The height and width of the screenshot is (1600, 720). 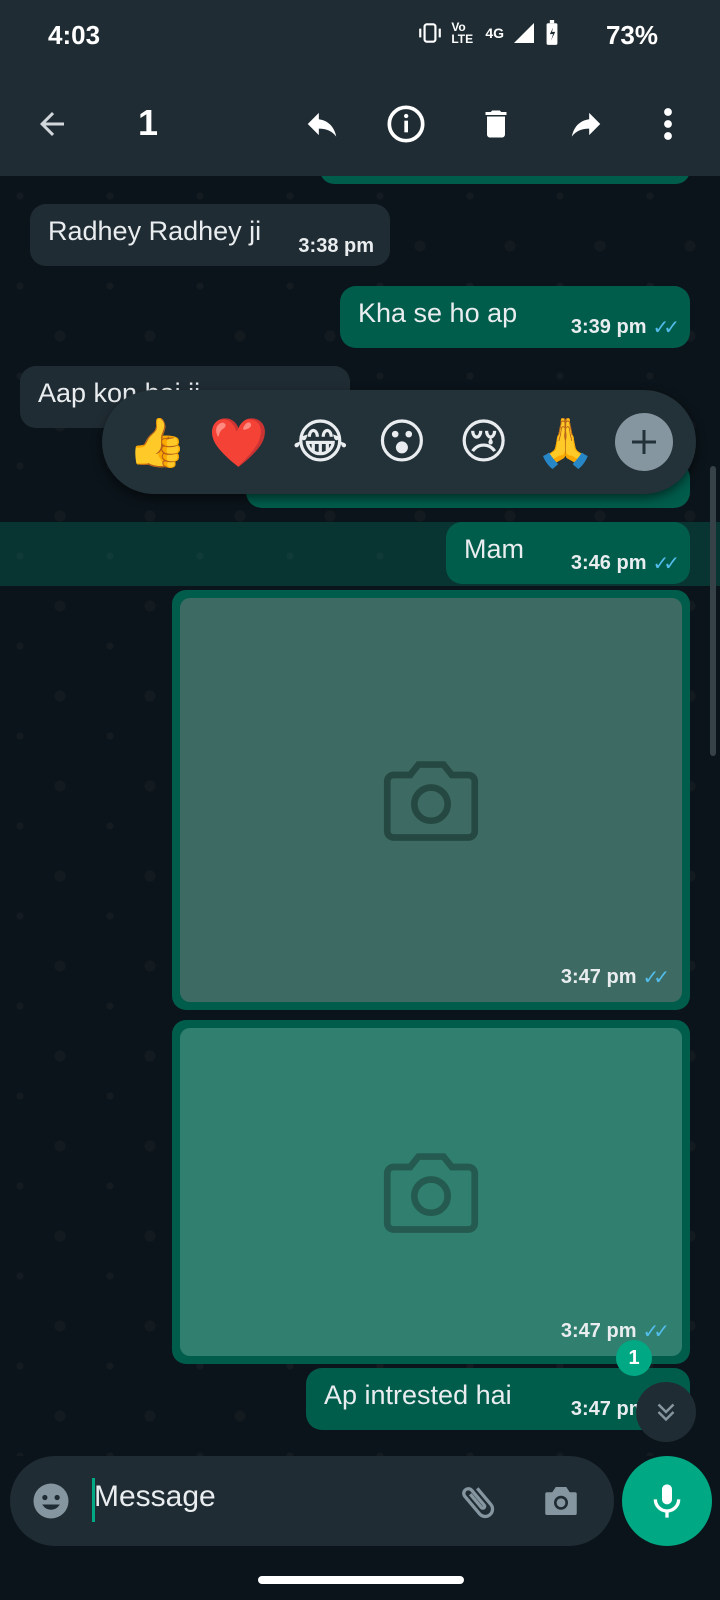 What do you see at coordinates (608, 563) in the screenshot?
I see `message-time: 3:46 pm` at bounding box center [608, 563].